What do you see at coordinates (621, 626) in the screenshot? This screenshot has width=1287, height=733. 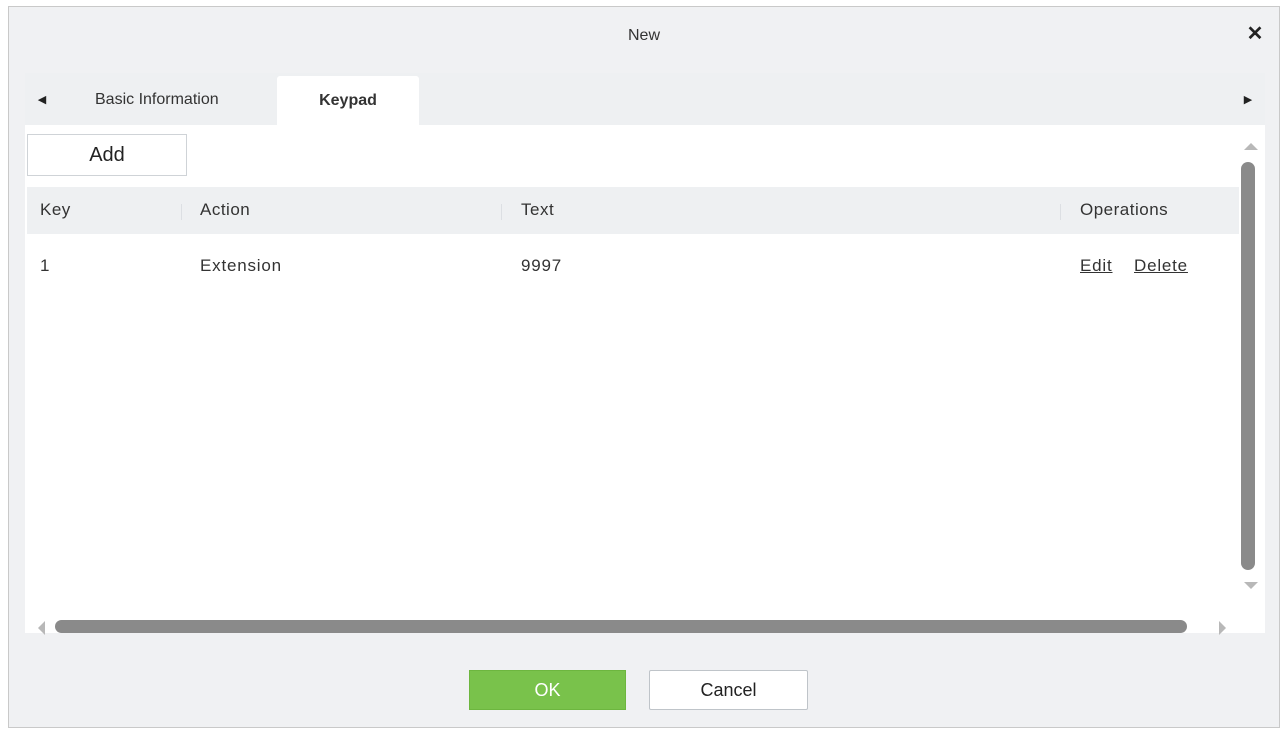 I see `horizontal-scrollbar-thumb` at bounding box center [621, 626].